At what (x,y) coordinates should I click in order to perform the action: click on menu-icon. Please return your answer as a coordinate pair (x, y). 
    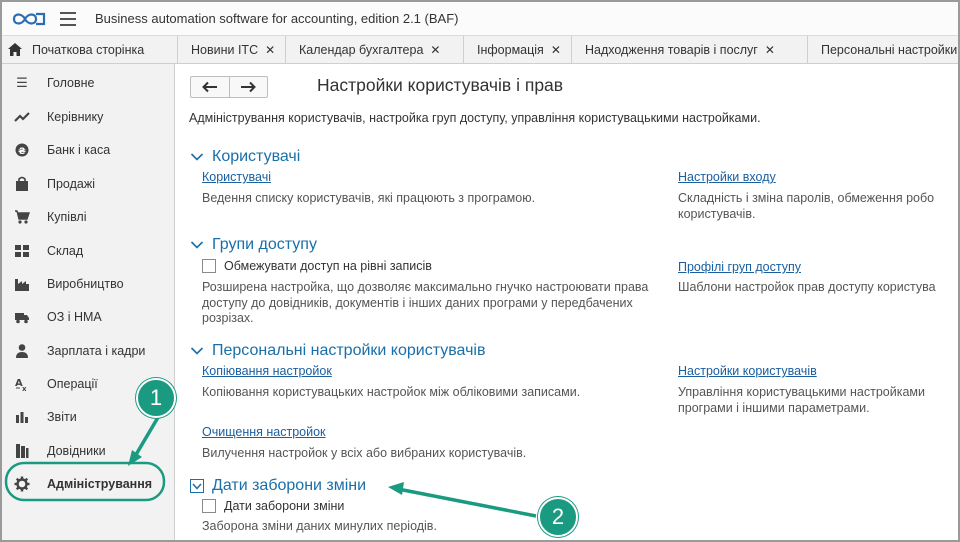
    Looking at the image, I should click on (68, 19).